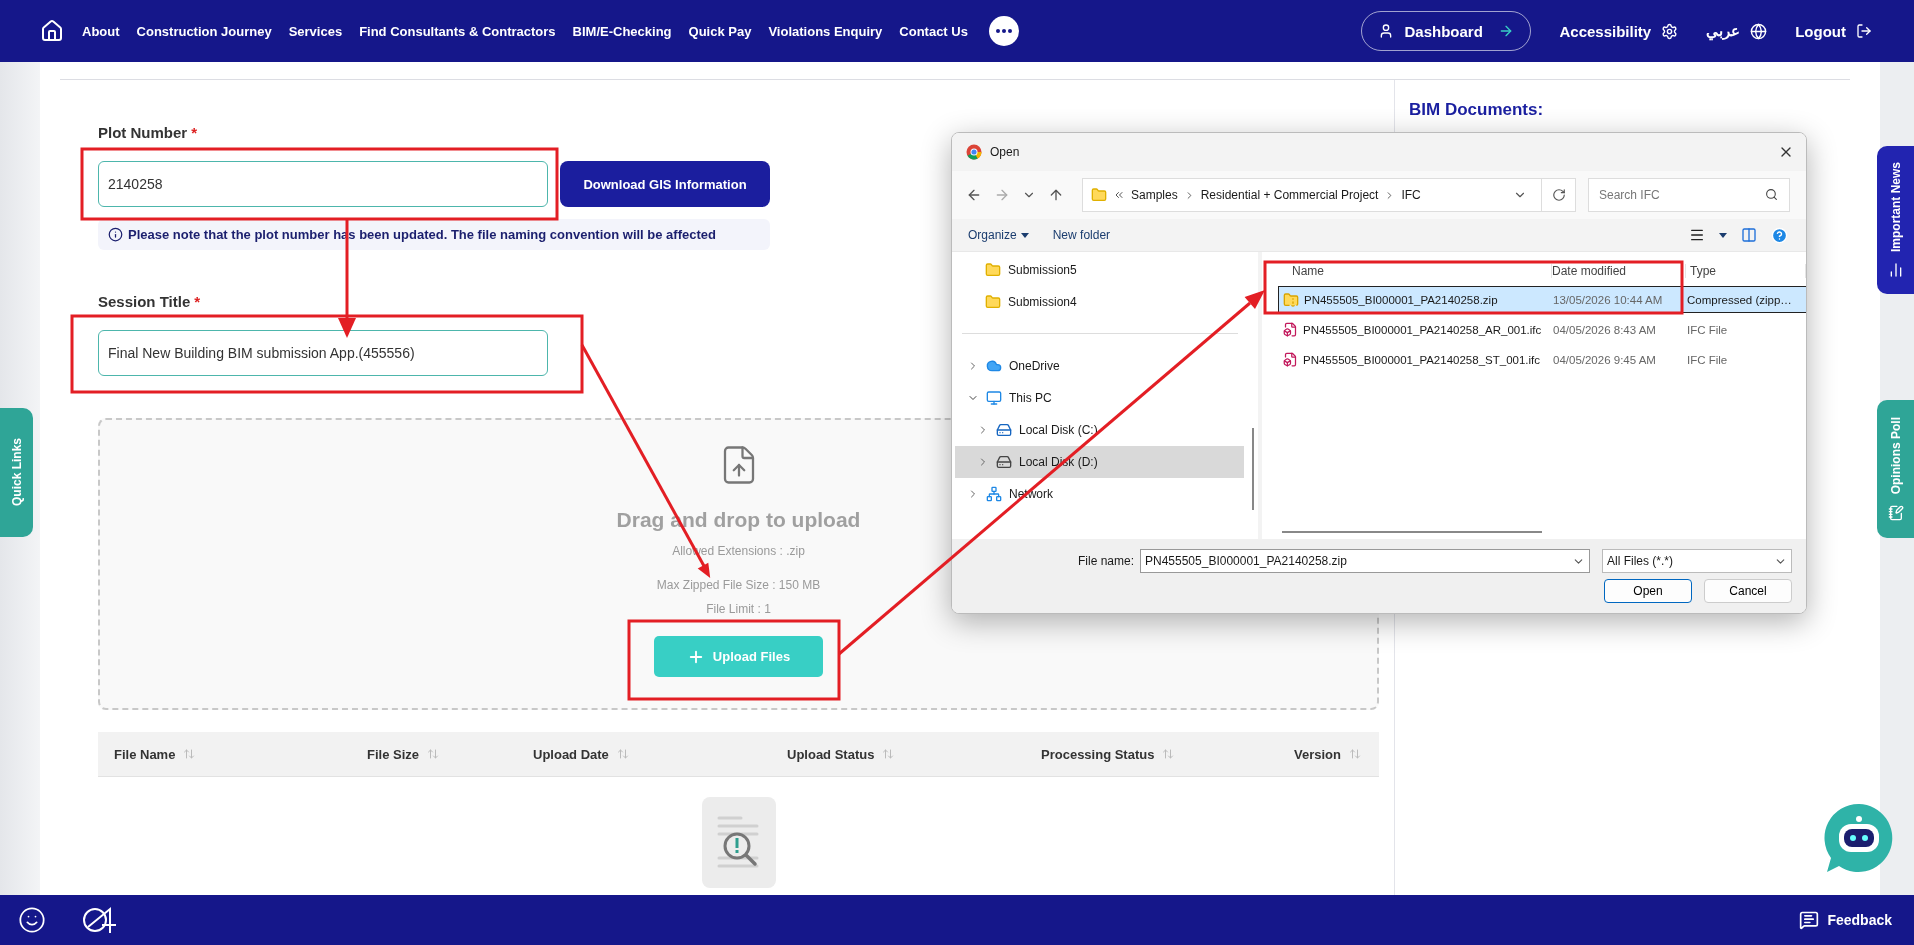  I want to click on feedback-link: Feedback, so click(1845, 920).